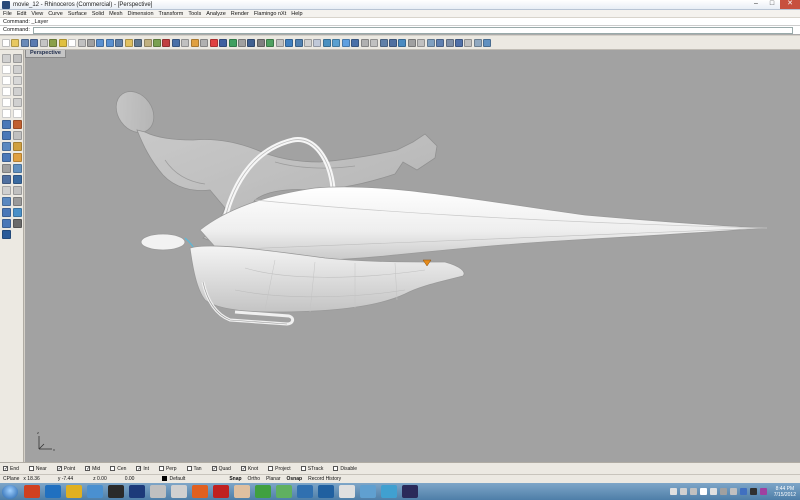 The height and width of the screenshot is (500, 800). What do you see at coordinates (92, 469) in the screenshot?
I see `osnap-mid: ✓ Mid` at bounding box center [92, 469].